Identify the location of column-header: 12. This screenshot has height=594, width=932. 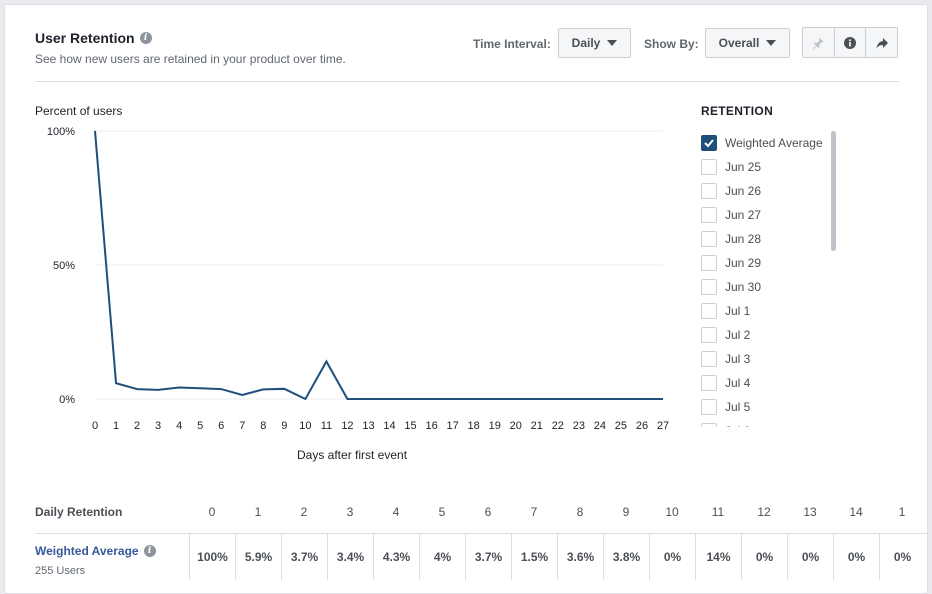
(764, 512).